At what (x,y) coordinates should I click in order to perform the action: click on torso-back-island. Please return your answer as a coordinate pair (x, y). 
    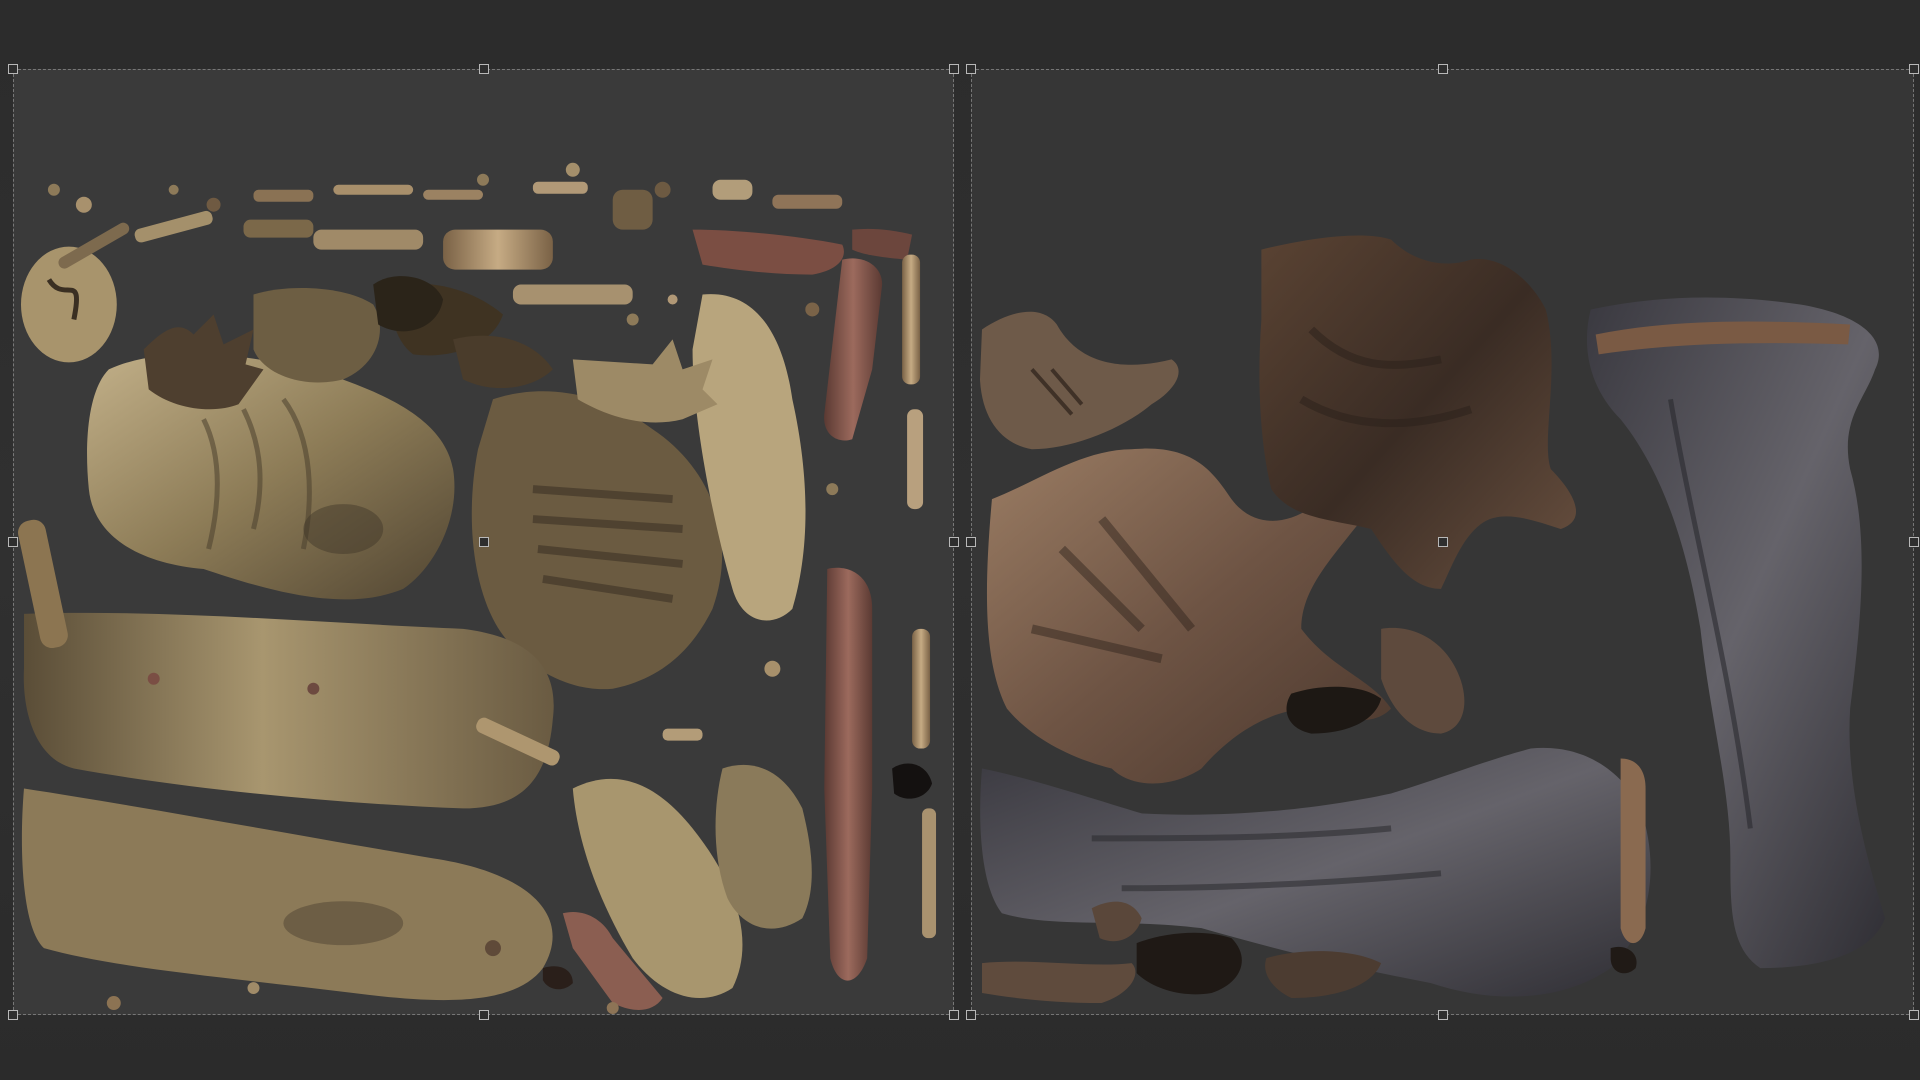
    Looking at the image, I should click on (271, 477).